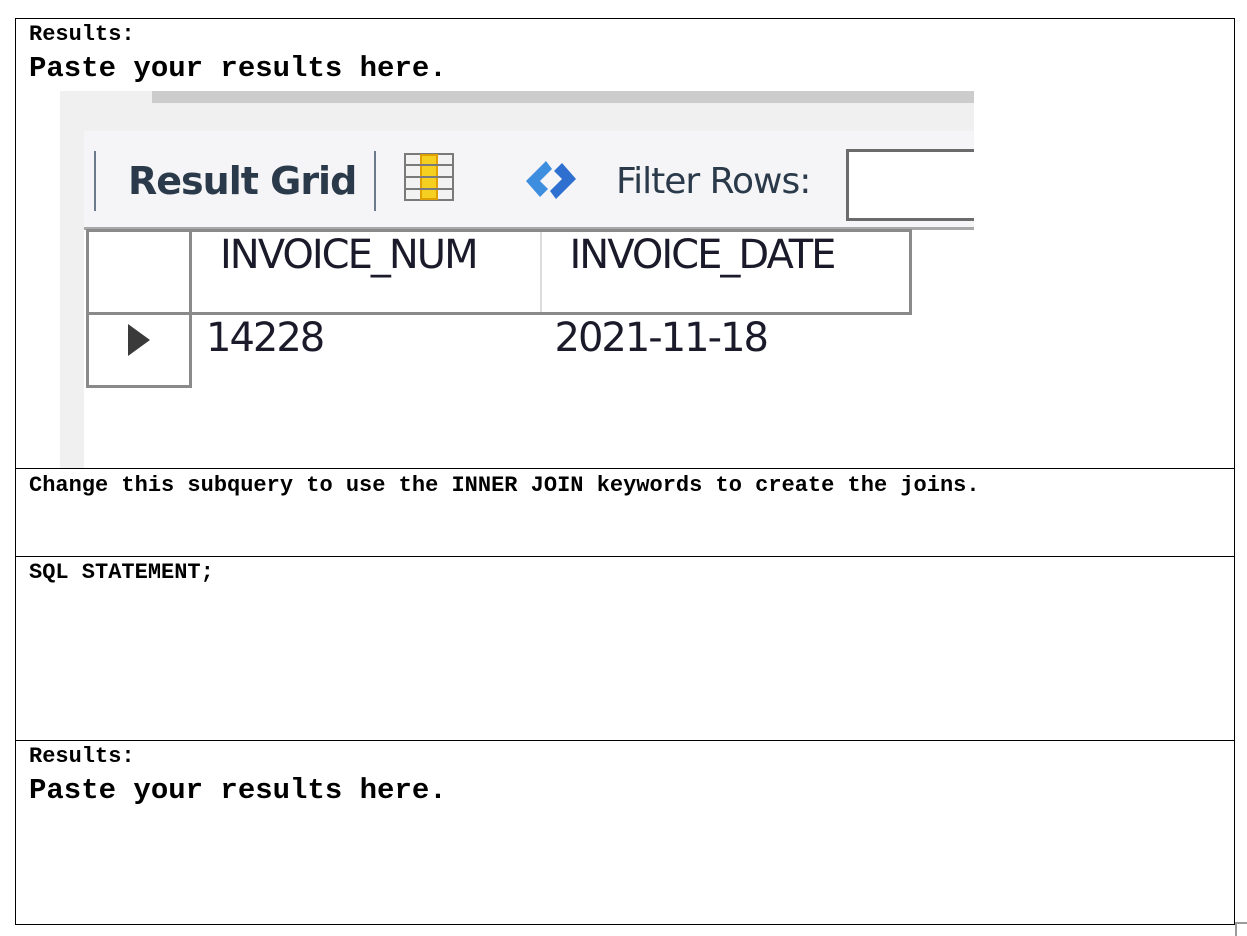  Describe the element at coordinates (139, 340) in the screenshot. I see `current-row-arrow-icon` at that location.